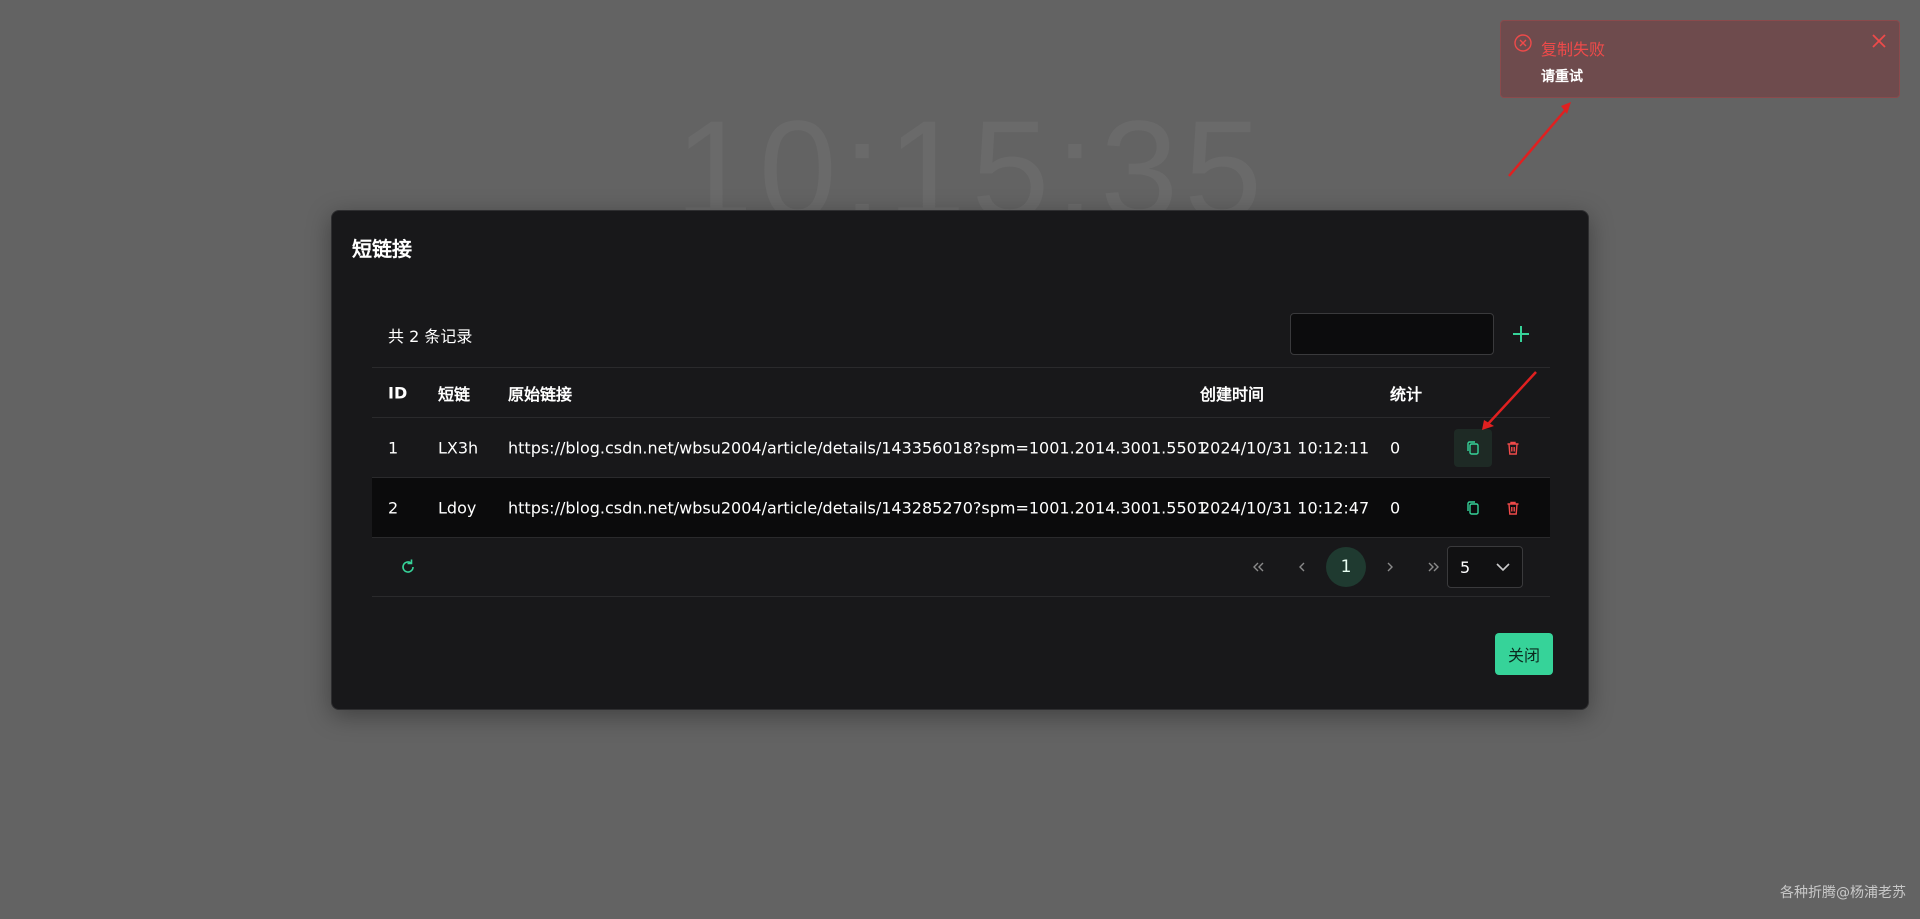  I want to click on toast-title: 复制失败, so click(1573, 49).